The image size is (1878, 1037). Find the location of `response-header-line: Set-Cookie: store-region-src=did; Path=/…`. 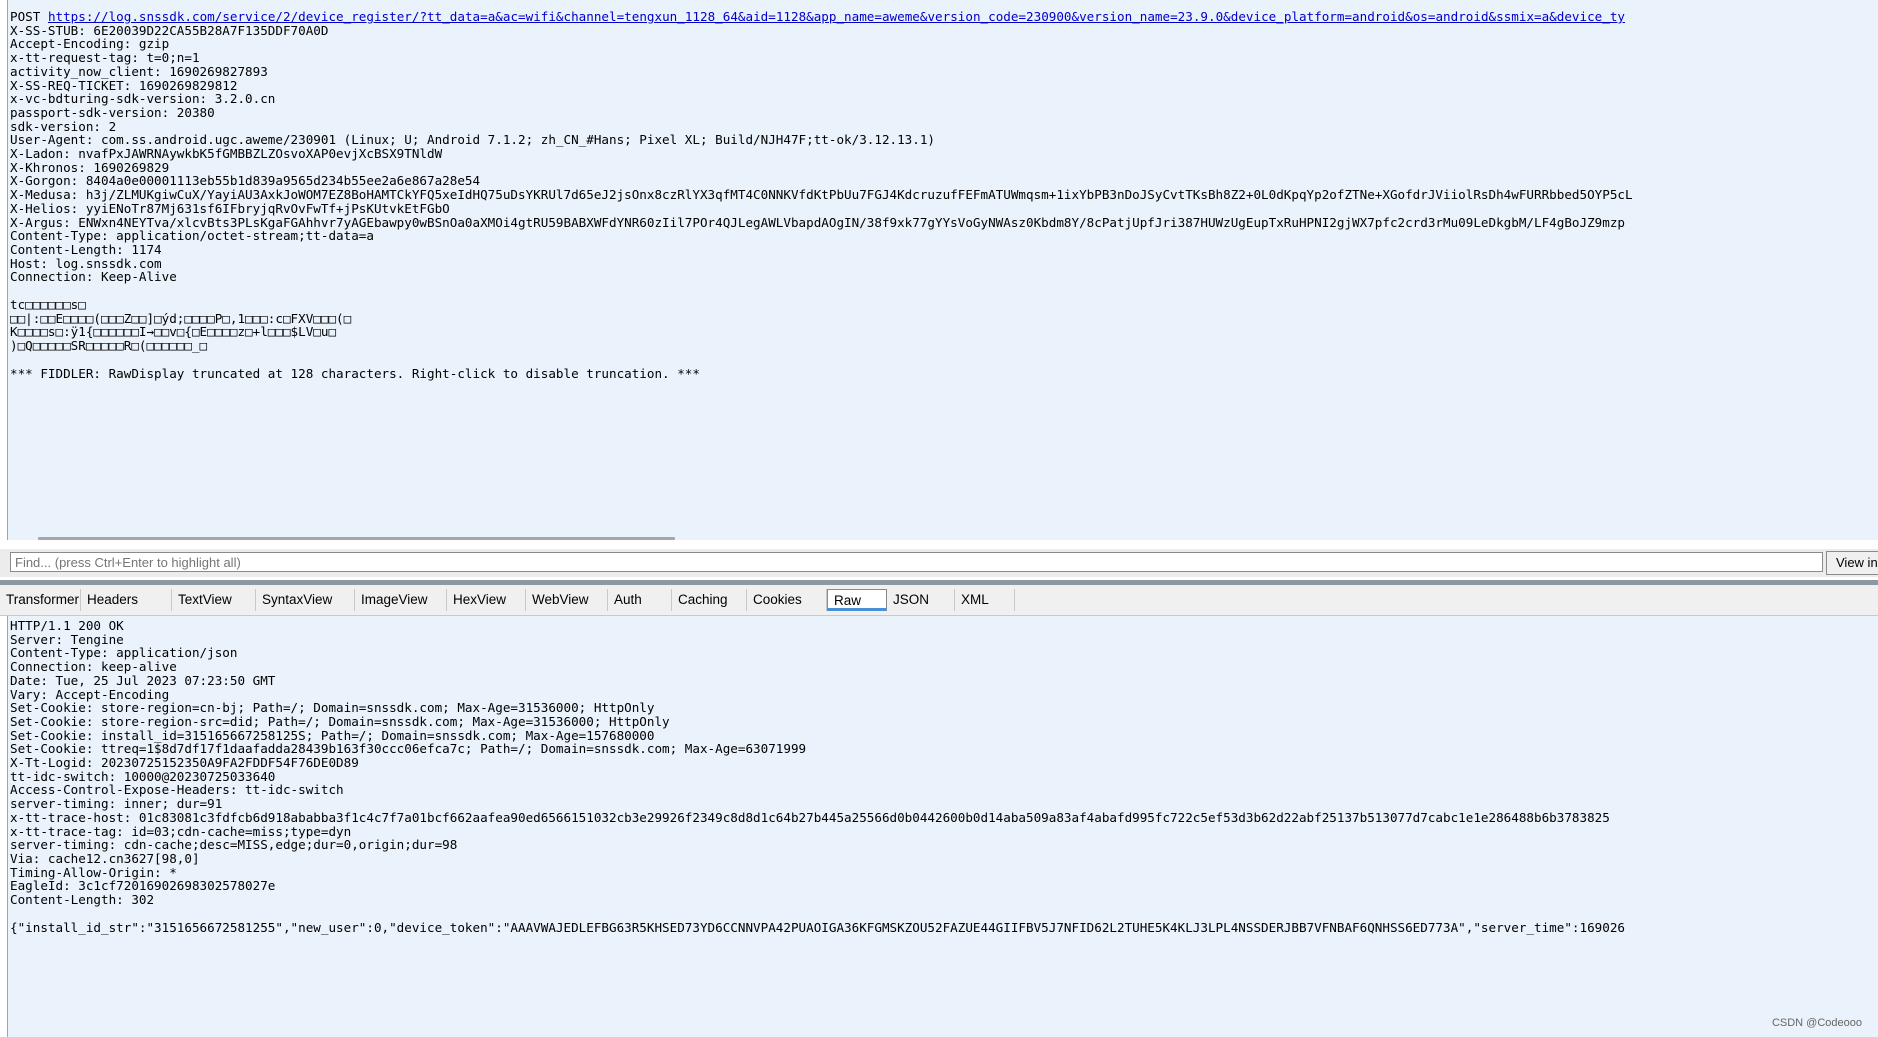

response-header-line: Set-Cookie: store-region-src=did; Path=/… is located at coordinates (340, 721).